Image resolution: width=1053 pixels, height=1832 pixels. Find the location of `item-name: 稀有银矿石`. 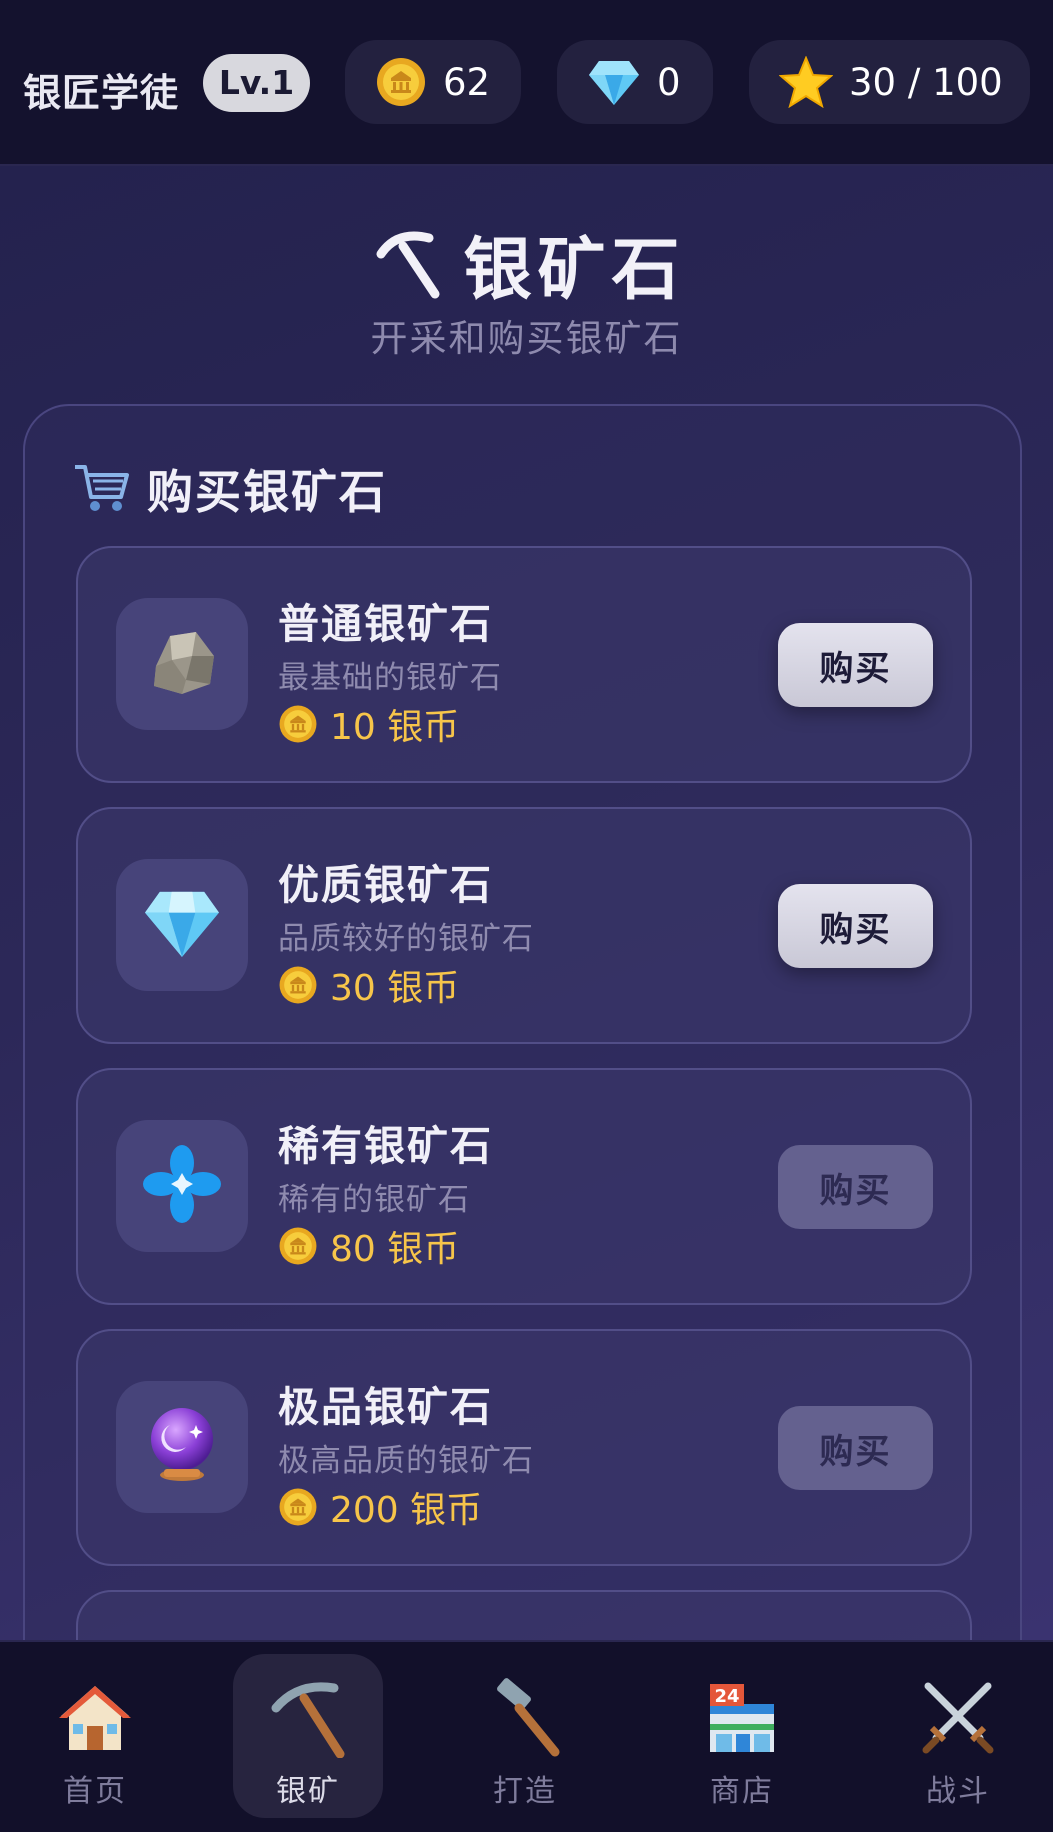

item-name: 稀有银矿石 is located at coordinates (385, 1146).